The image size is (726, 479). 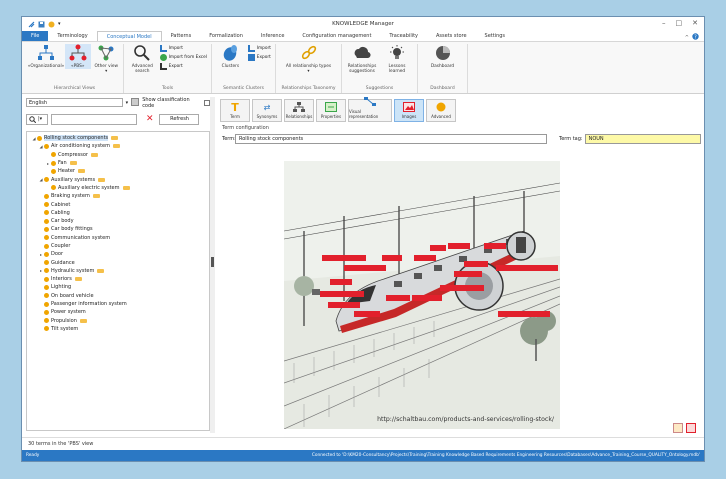 What do you see at coordinates (142, 59) in the screenshot?
I see `advanced-search-button: Advanced search` at bounding box center [142, 59].